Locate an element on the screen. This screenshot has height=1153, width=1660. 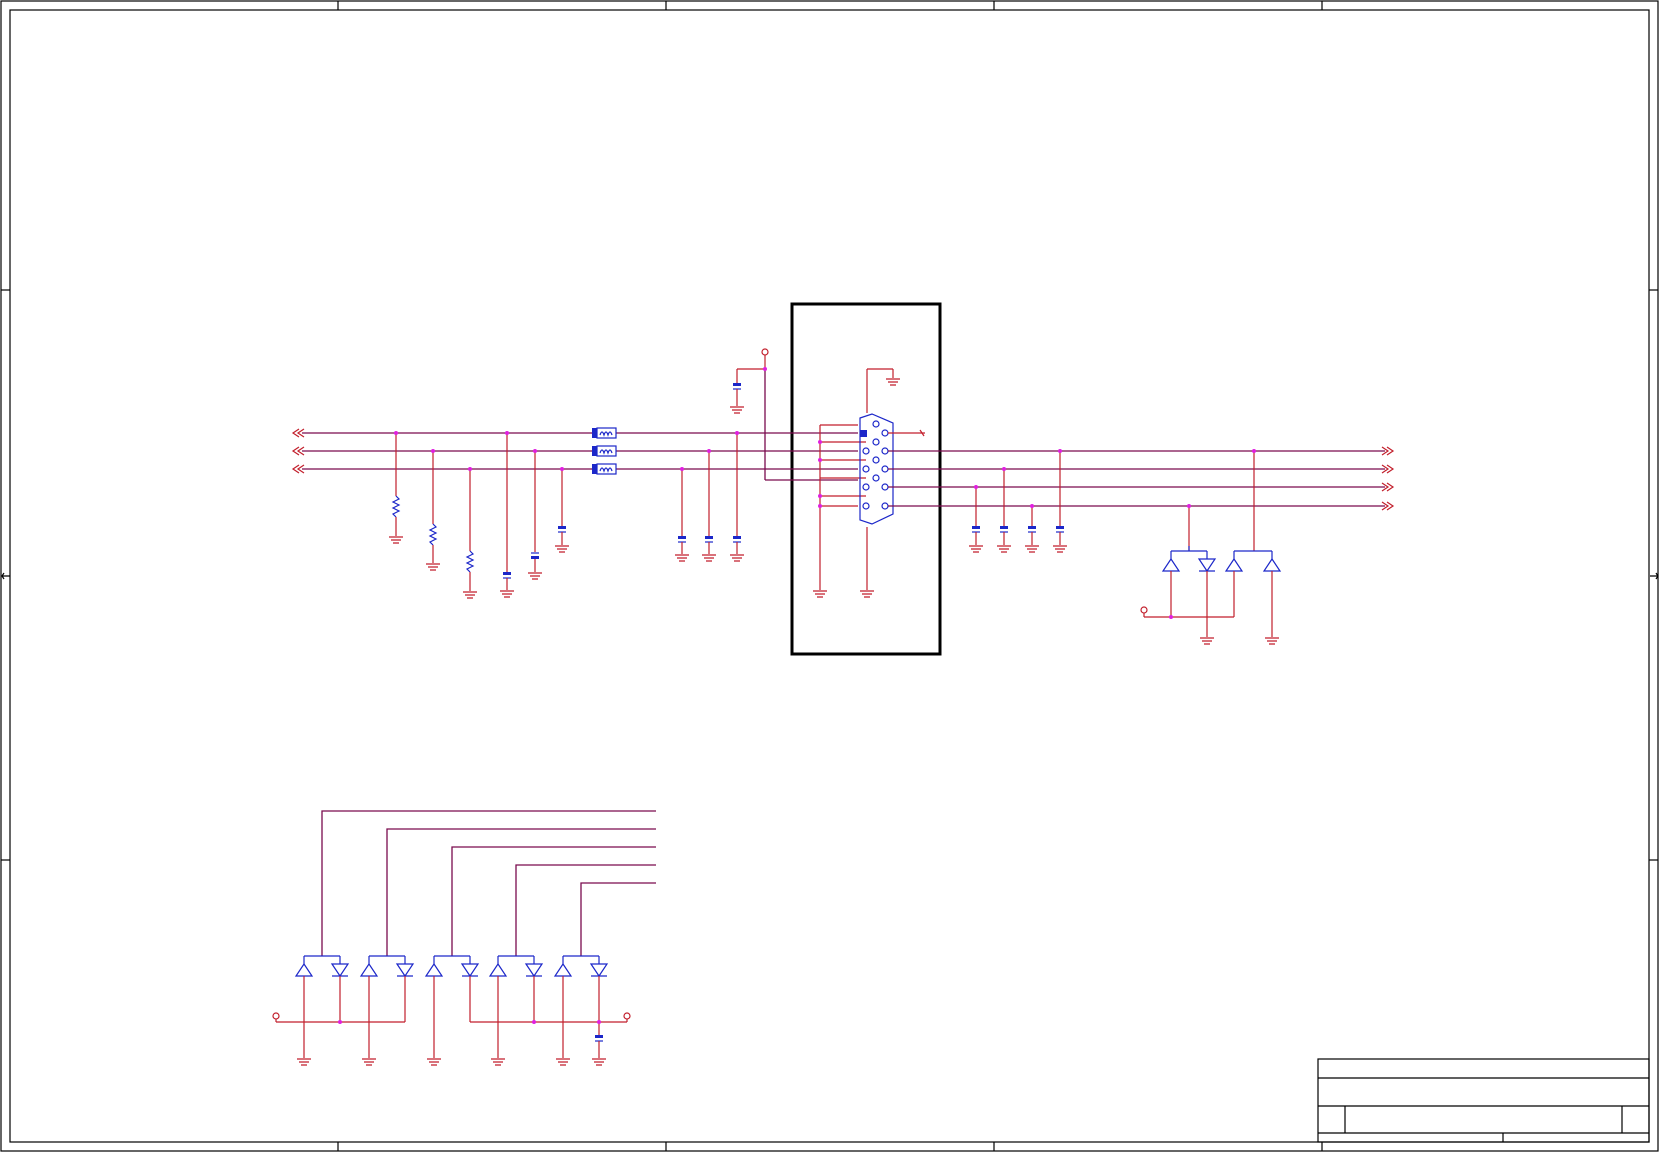
ferrite-bead-group is located at coordinates (604, 451).